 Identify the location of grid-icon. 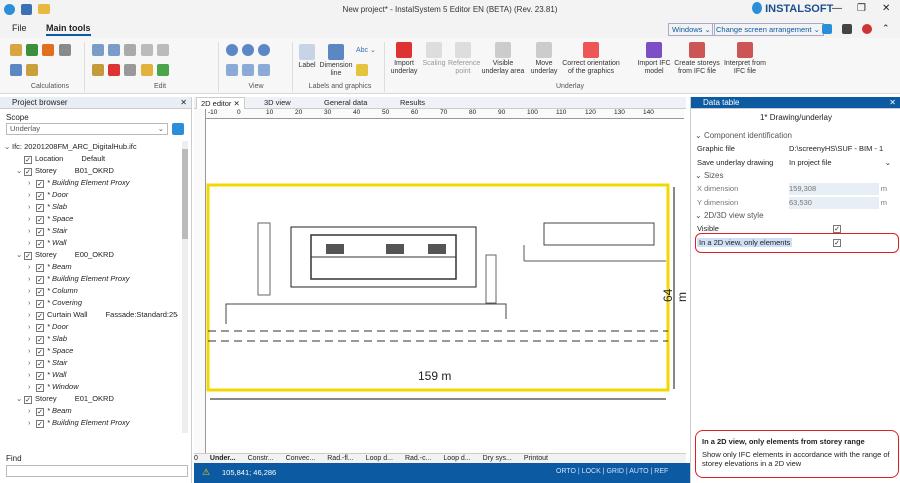
(162, 50).